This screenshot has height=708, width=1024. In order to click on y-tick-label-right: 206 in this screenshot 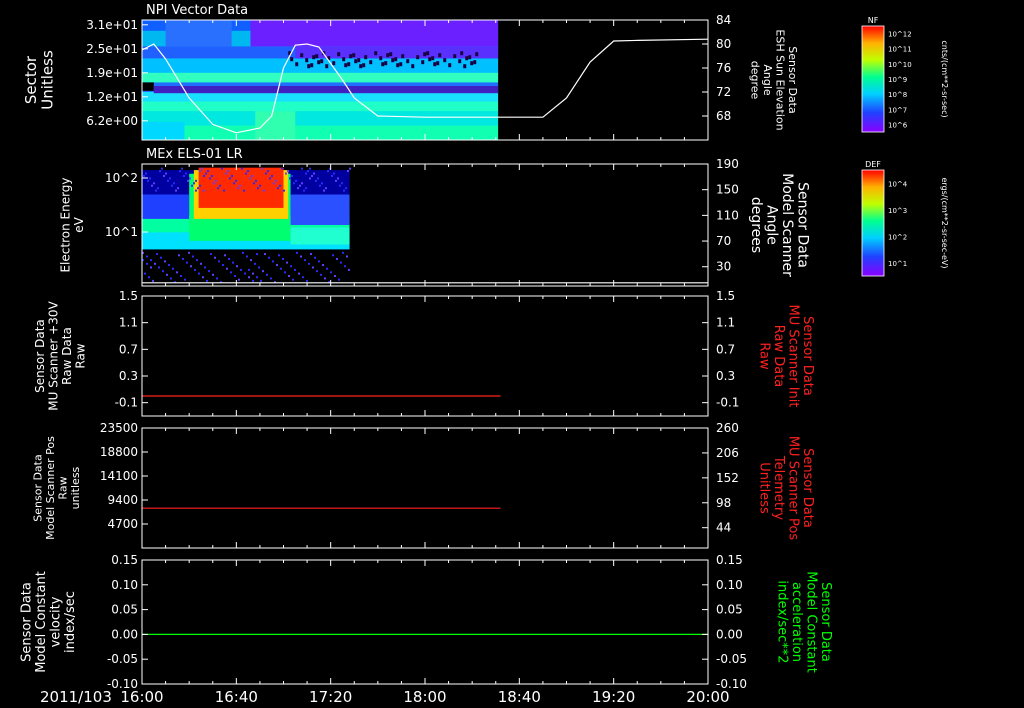, I will do `click(727, 453)`.